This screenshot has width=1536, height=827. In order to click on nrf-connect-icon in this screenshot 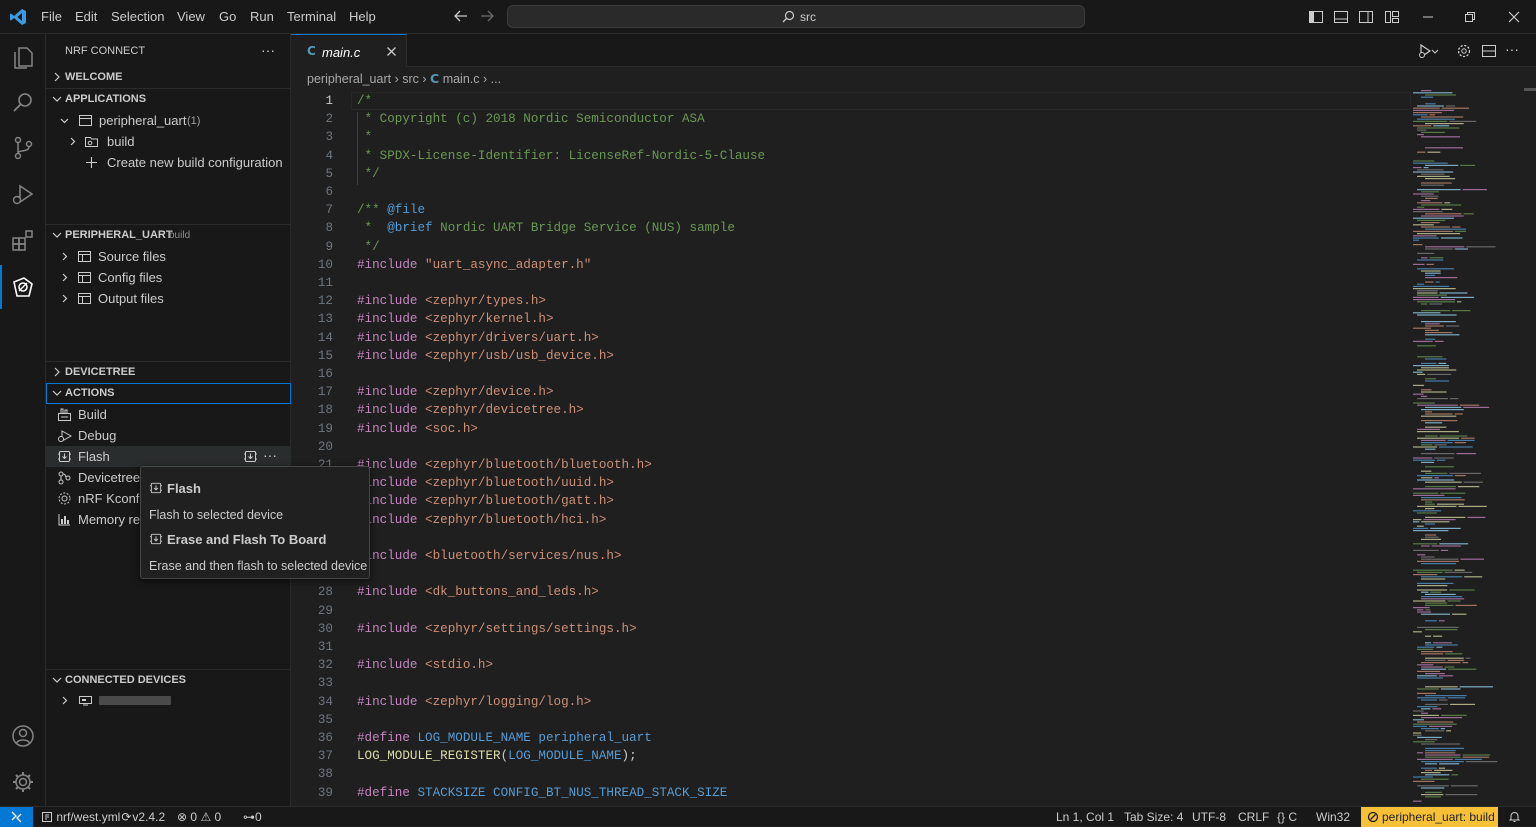, I will do `click(23, 287)`.